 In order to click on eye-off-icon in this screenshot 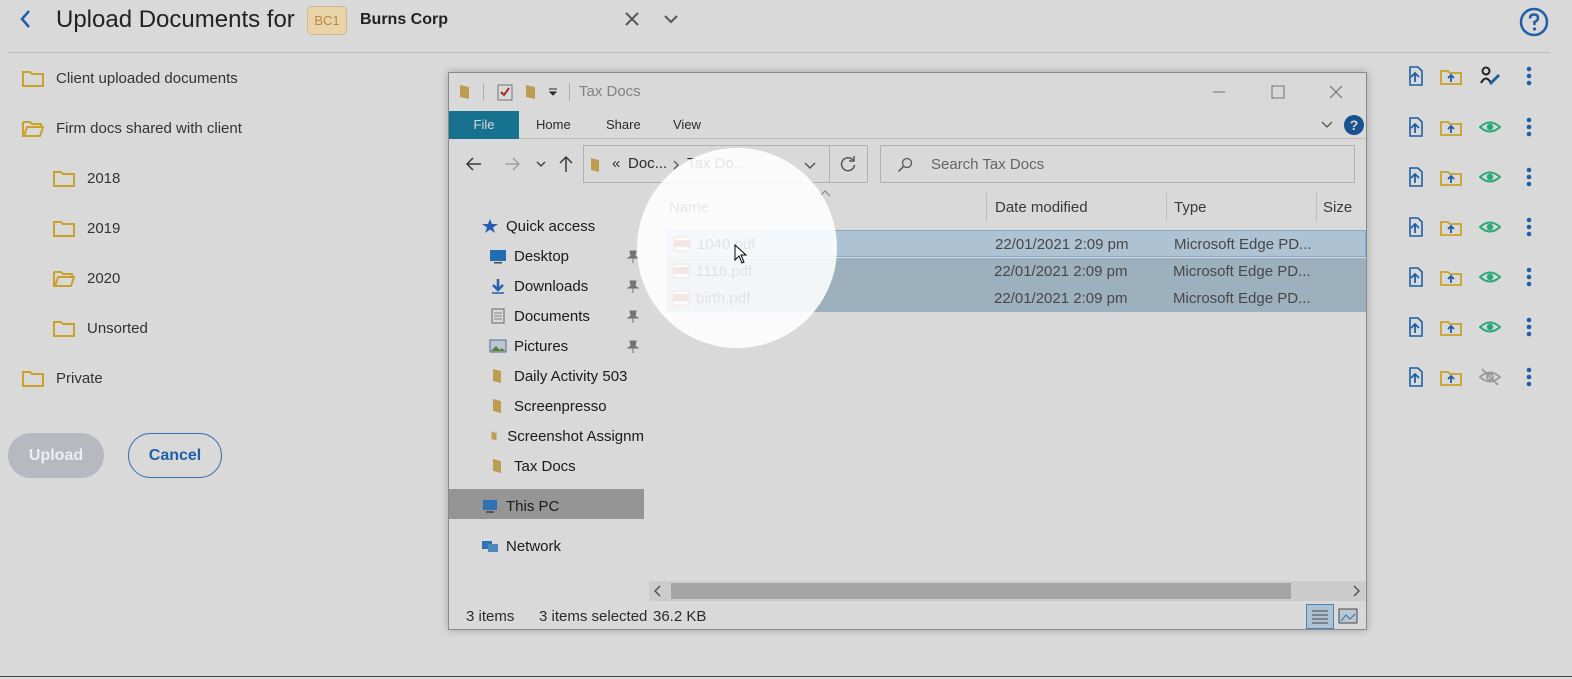, I will do `click(1490, 377)`.